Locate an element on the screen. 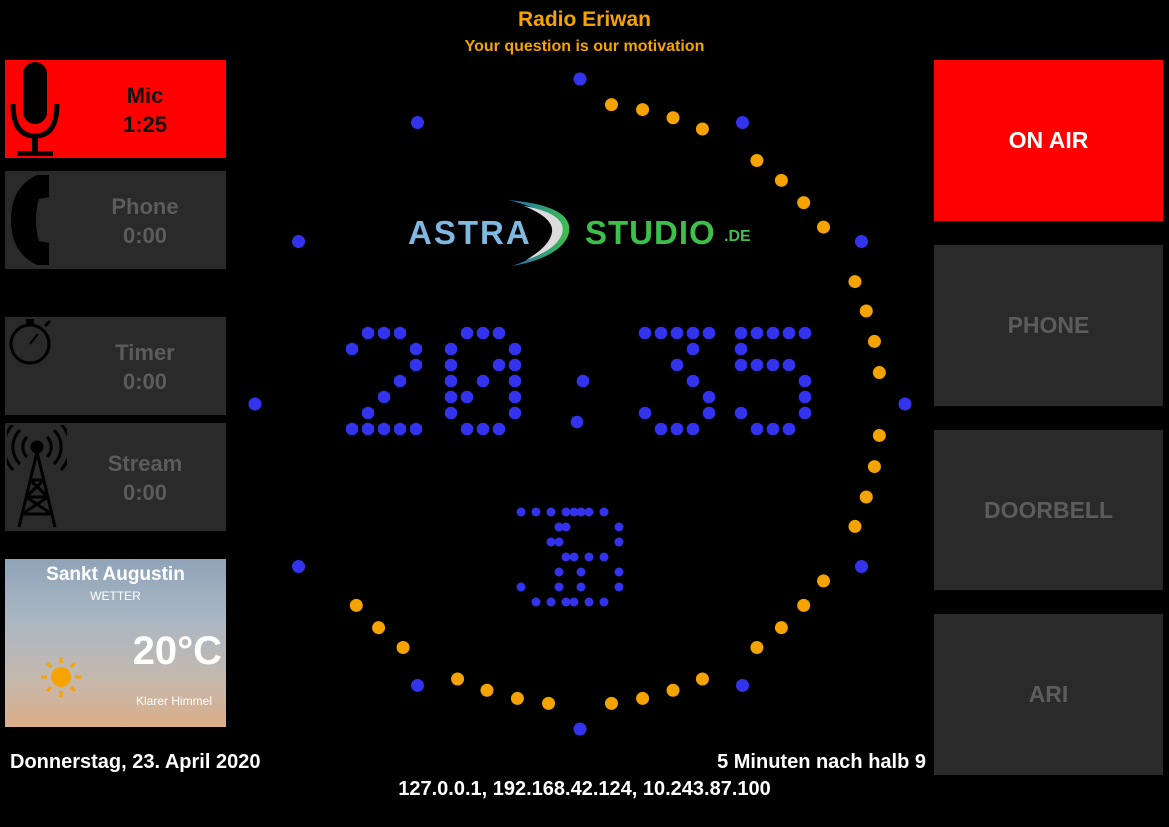 The width and height of the screenshot is (1169, 827). ari-button: ARI is located at coordinates (1048, 694).